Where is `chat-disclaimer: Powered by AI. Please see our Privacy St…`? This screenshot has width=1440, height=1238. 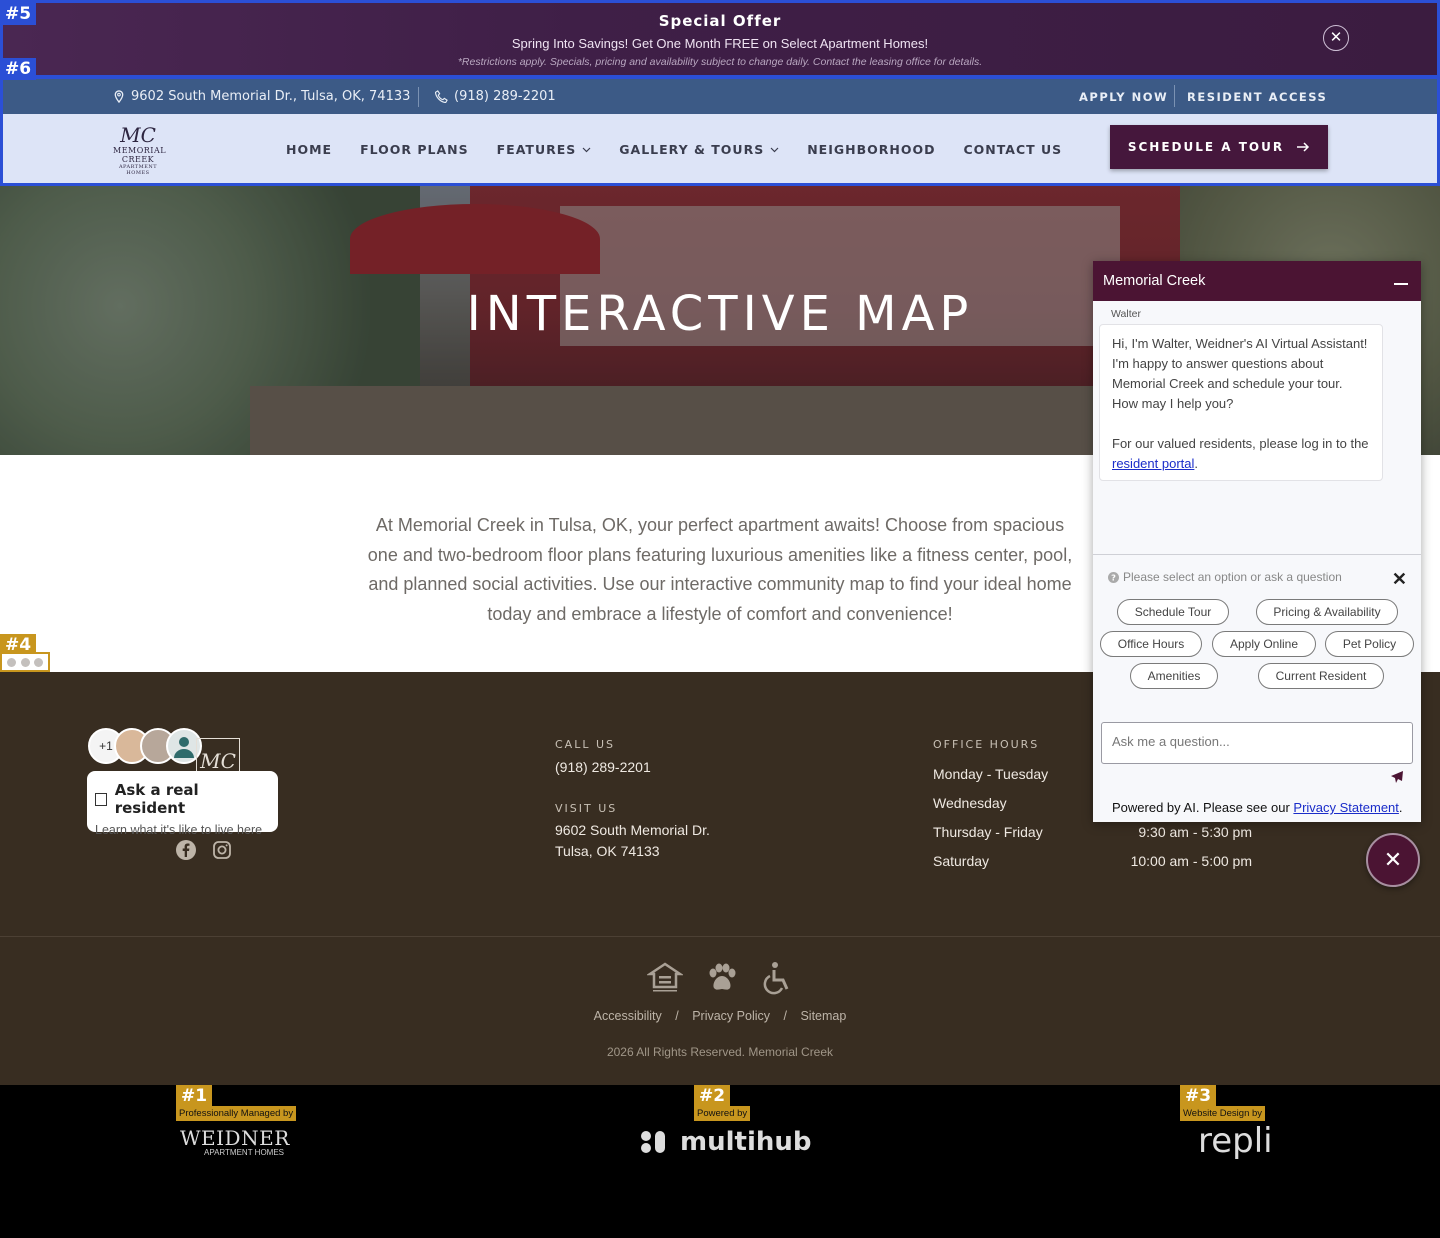 chat-disclaimer: Powered by AI. Please see our Privacy St… is located at coordinates (1257, 807).